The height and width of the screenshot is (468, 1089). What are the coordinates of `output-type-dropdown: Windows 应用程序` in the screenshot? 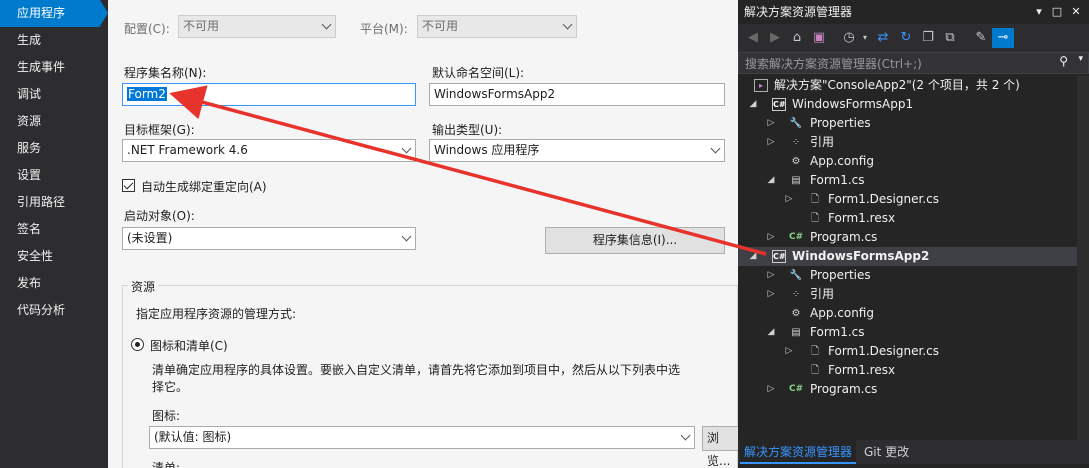 It's located at (577, 150).